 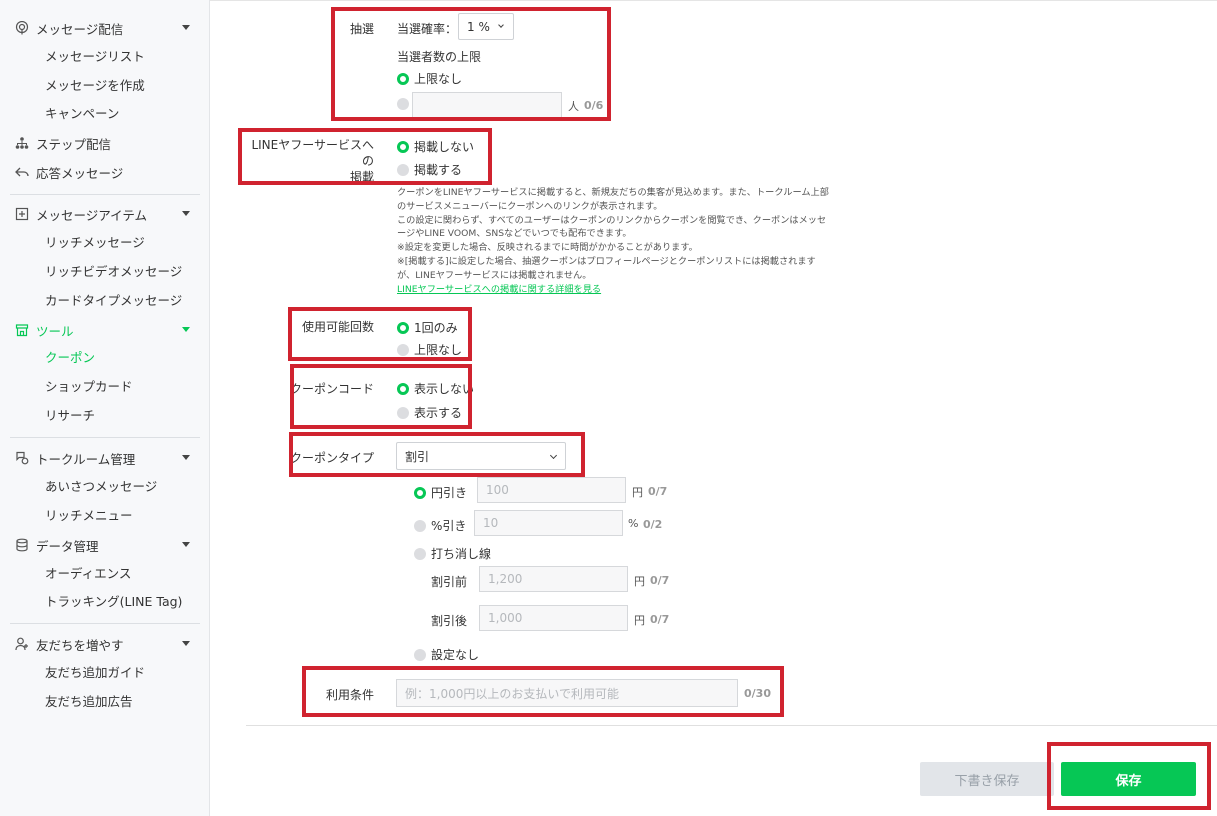 I want to click on sidebar-section-chat-room: トークルーム管理, so click(x=105, y=458).